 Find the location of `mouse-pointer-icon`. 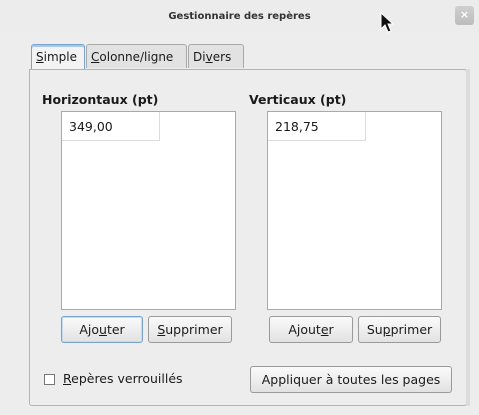

mouse-pointer-icon is located at coordinates (387, 22).